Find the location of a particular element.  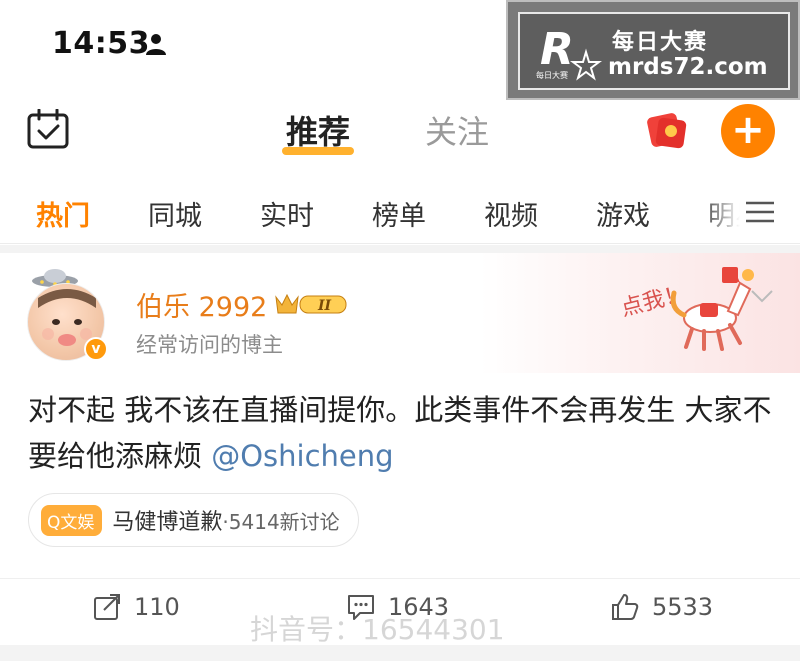

repost-button: 110 is located at coordinates (136, 607).